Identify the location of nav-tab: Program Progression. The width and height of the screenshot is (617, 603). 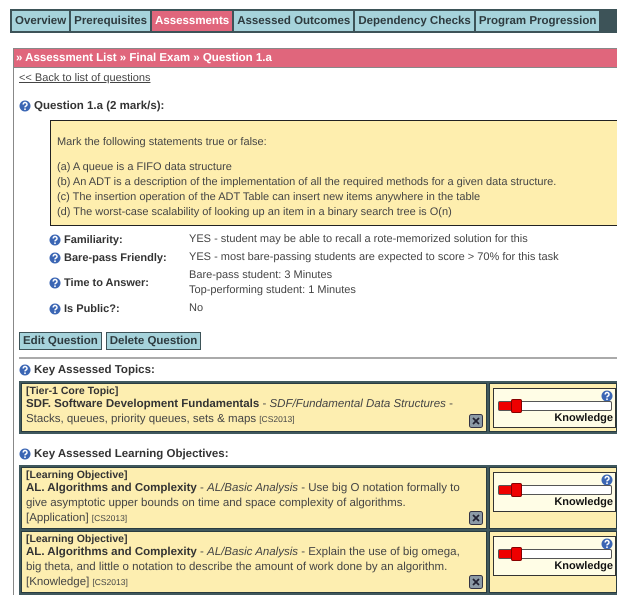
(538, 21).